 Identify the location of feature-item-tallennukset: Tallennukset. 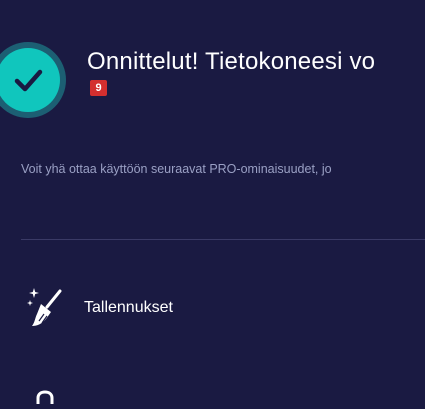
(223, 309).